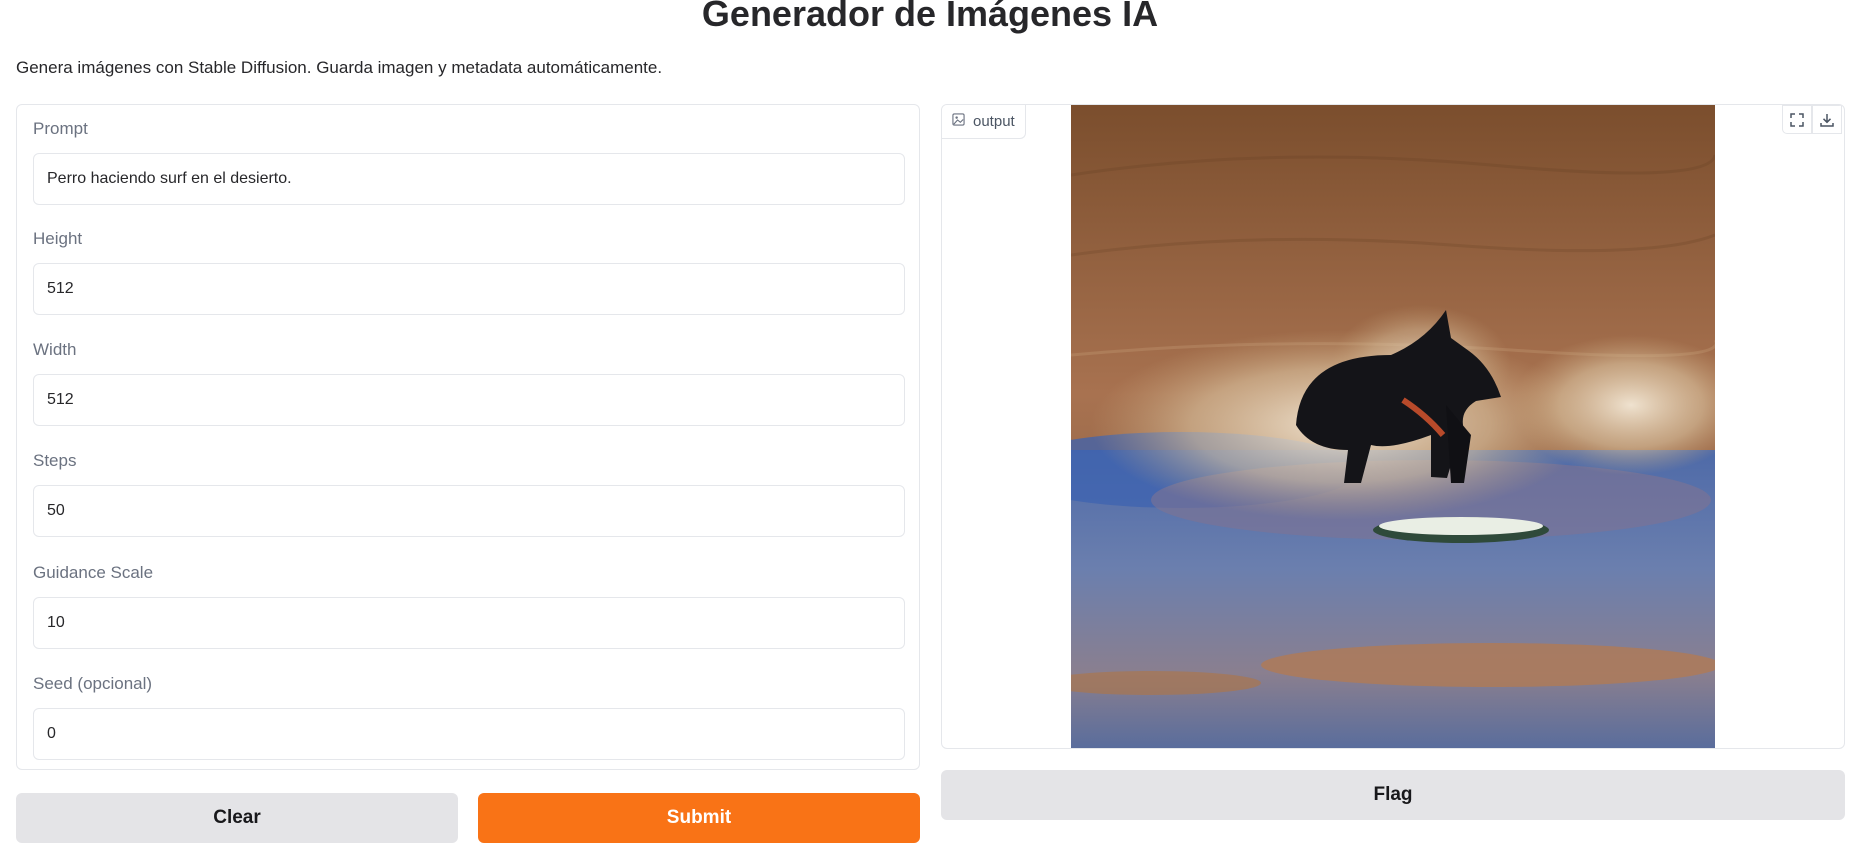 This screenshot has width=1860, height=846. Describe the element at coordinates (469, 289) in the screenshot. I see `height-input` at that location.